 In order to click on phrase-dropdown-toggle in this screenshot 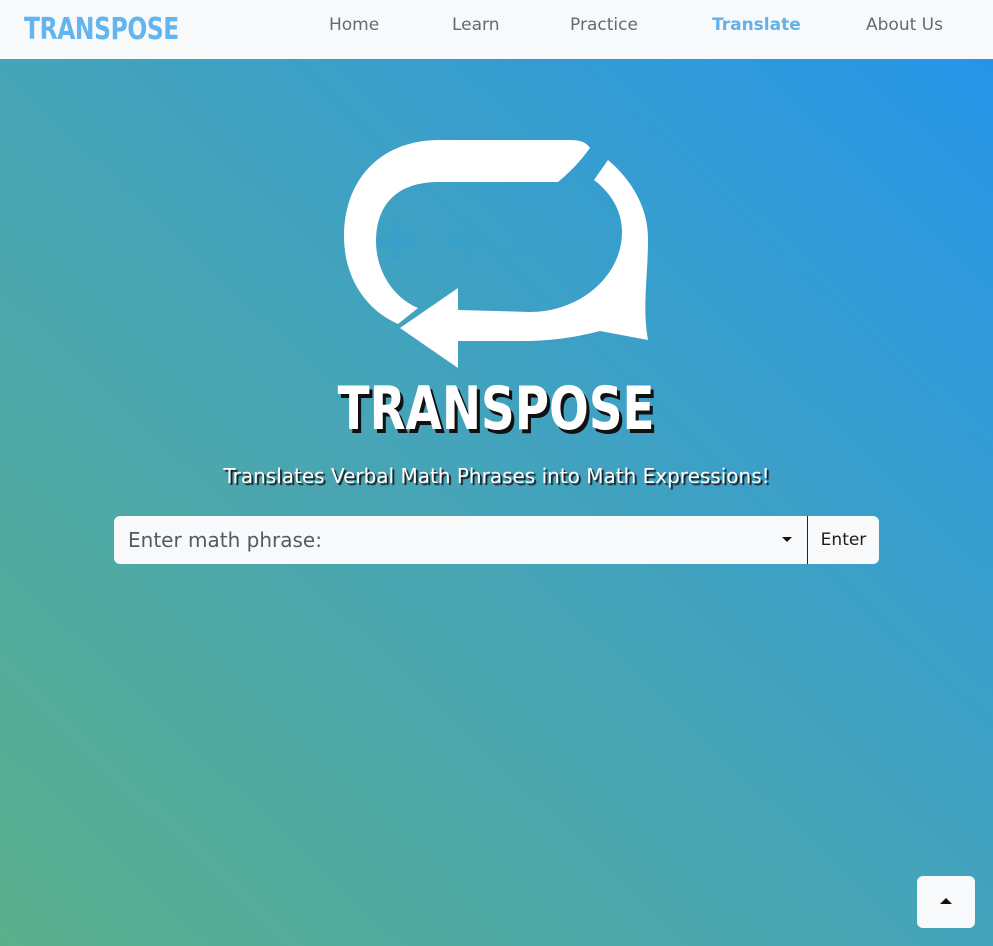, I will do `click(788, 540)`.